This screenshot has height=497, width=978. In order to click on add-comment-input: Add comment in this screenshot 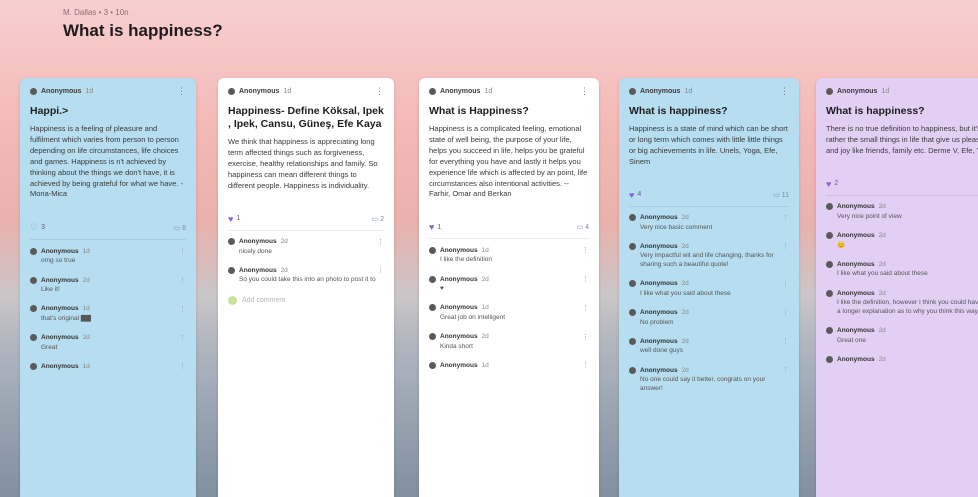, I will do `click(306, 301)`.